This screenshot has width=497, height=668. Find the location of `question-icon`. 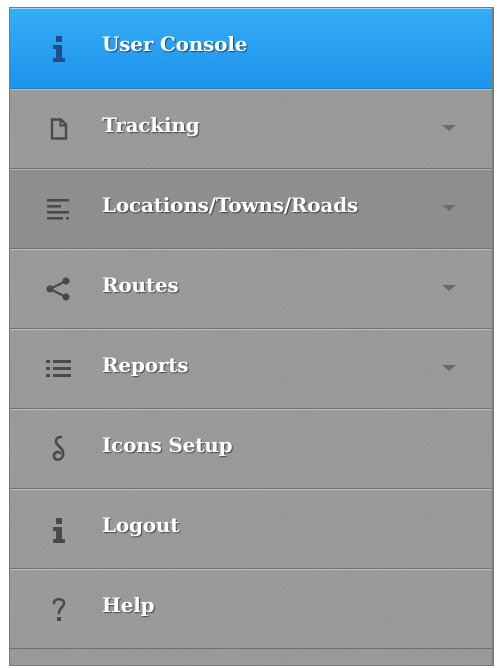

question-icon is located at coordinates (59, 608).